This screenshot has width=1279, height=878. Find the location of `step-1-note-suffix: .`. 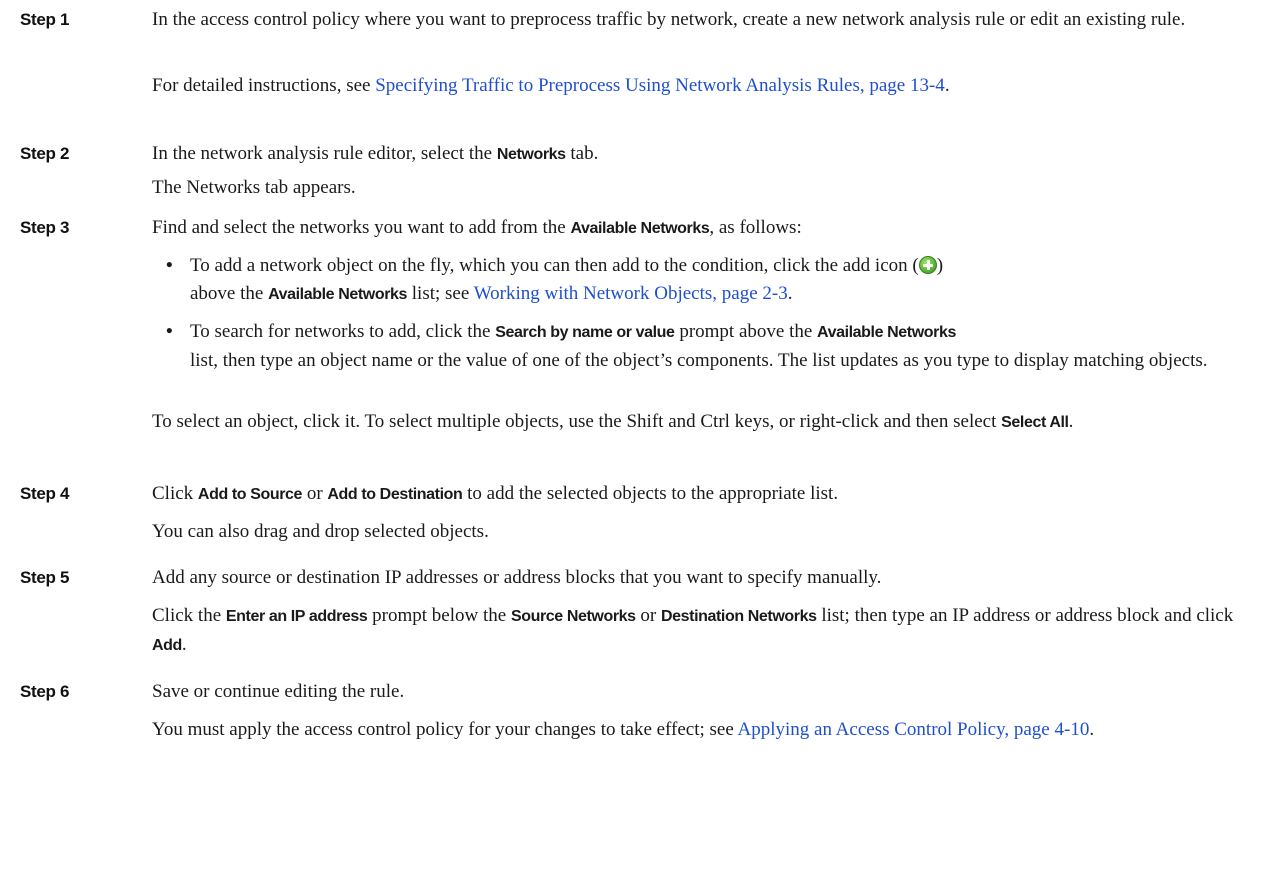

step-1-note-suffix: . is located at coordinates (947, 85).